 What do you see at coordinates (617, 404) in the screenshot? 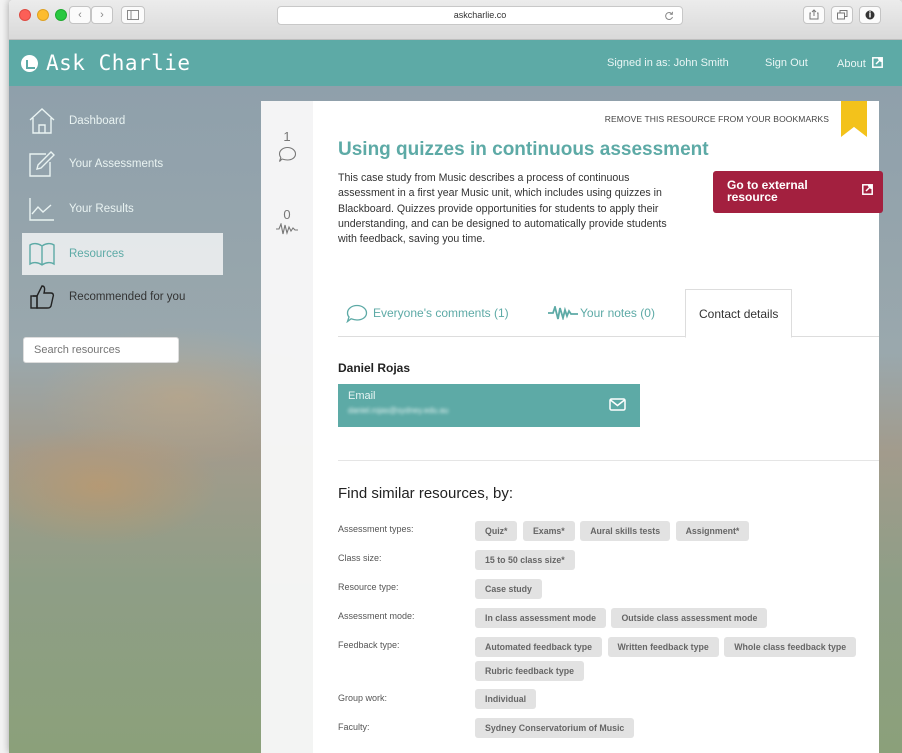
I see `envelope-icon` at bounding box center [617, 404].